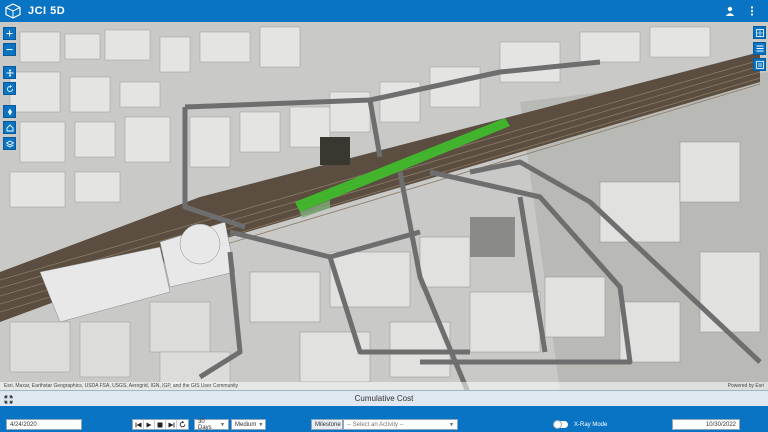 This screenshot has height=432, width=768. I want to click on speed-select: Medium ▼, so click(248, 424).